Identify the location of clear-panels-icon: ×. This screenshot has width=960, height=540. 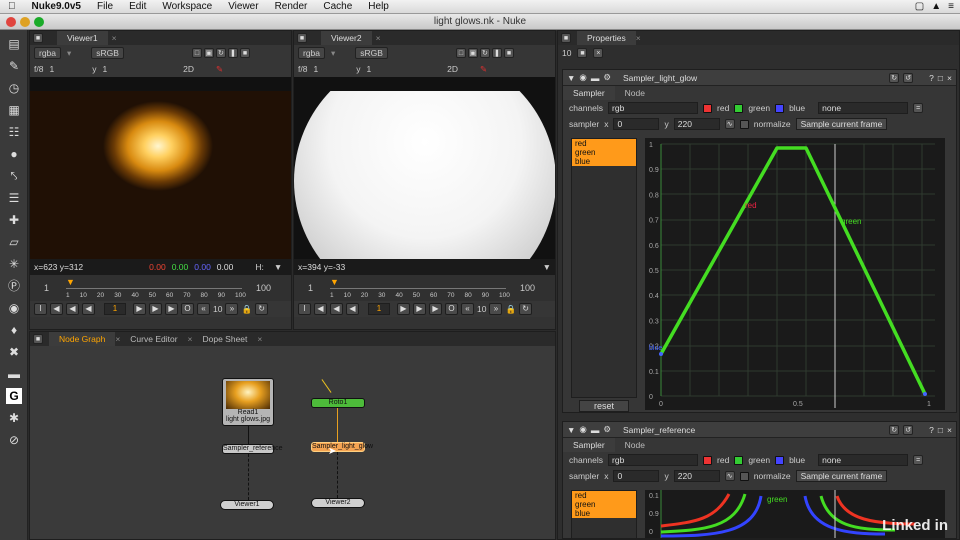
(598, 53).